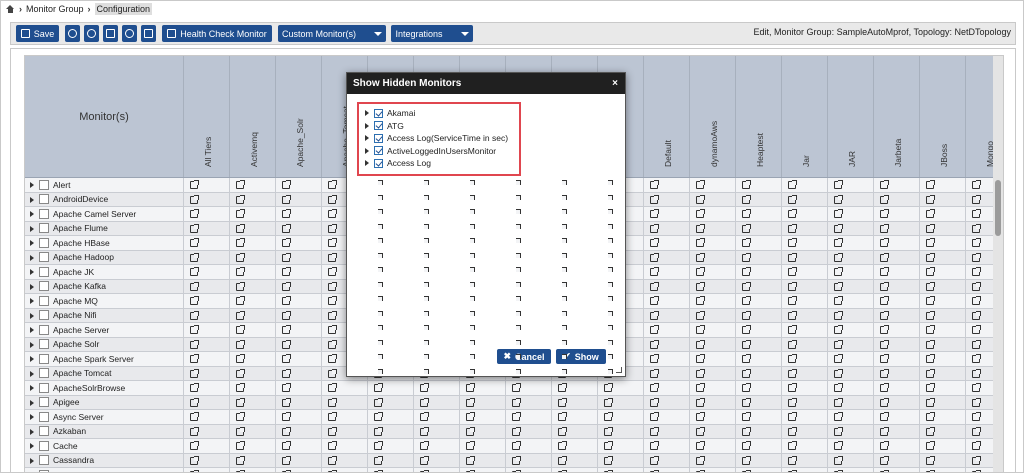 The width and height of the screenshot is (1024, 473). Describe the element at coordinates (91, 33) in the screenshot. I see `show-button` at that location.